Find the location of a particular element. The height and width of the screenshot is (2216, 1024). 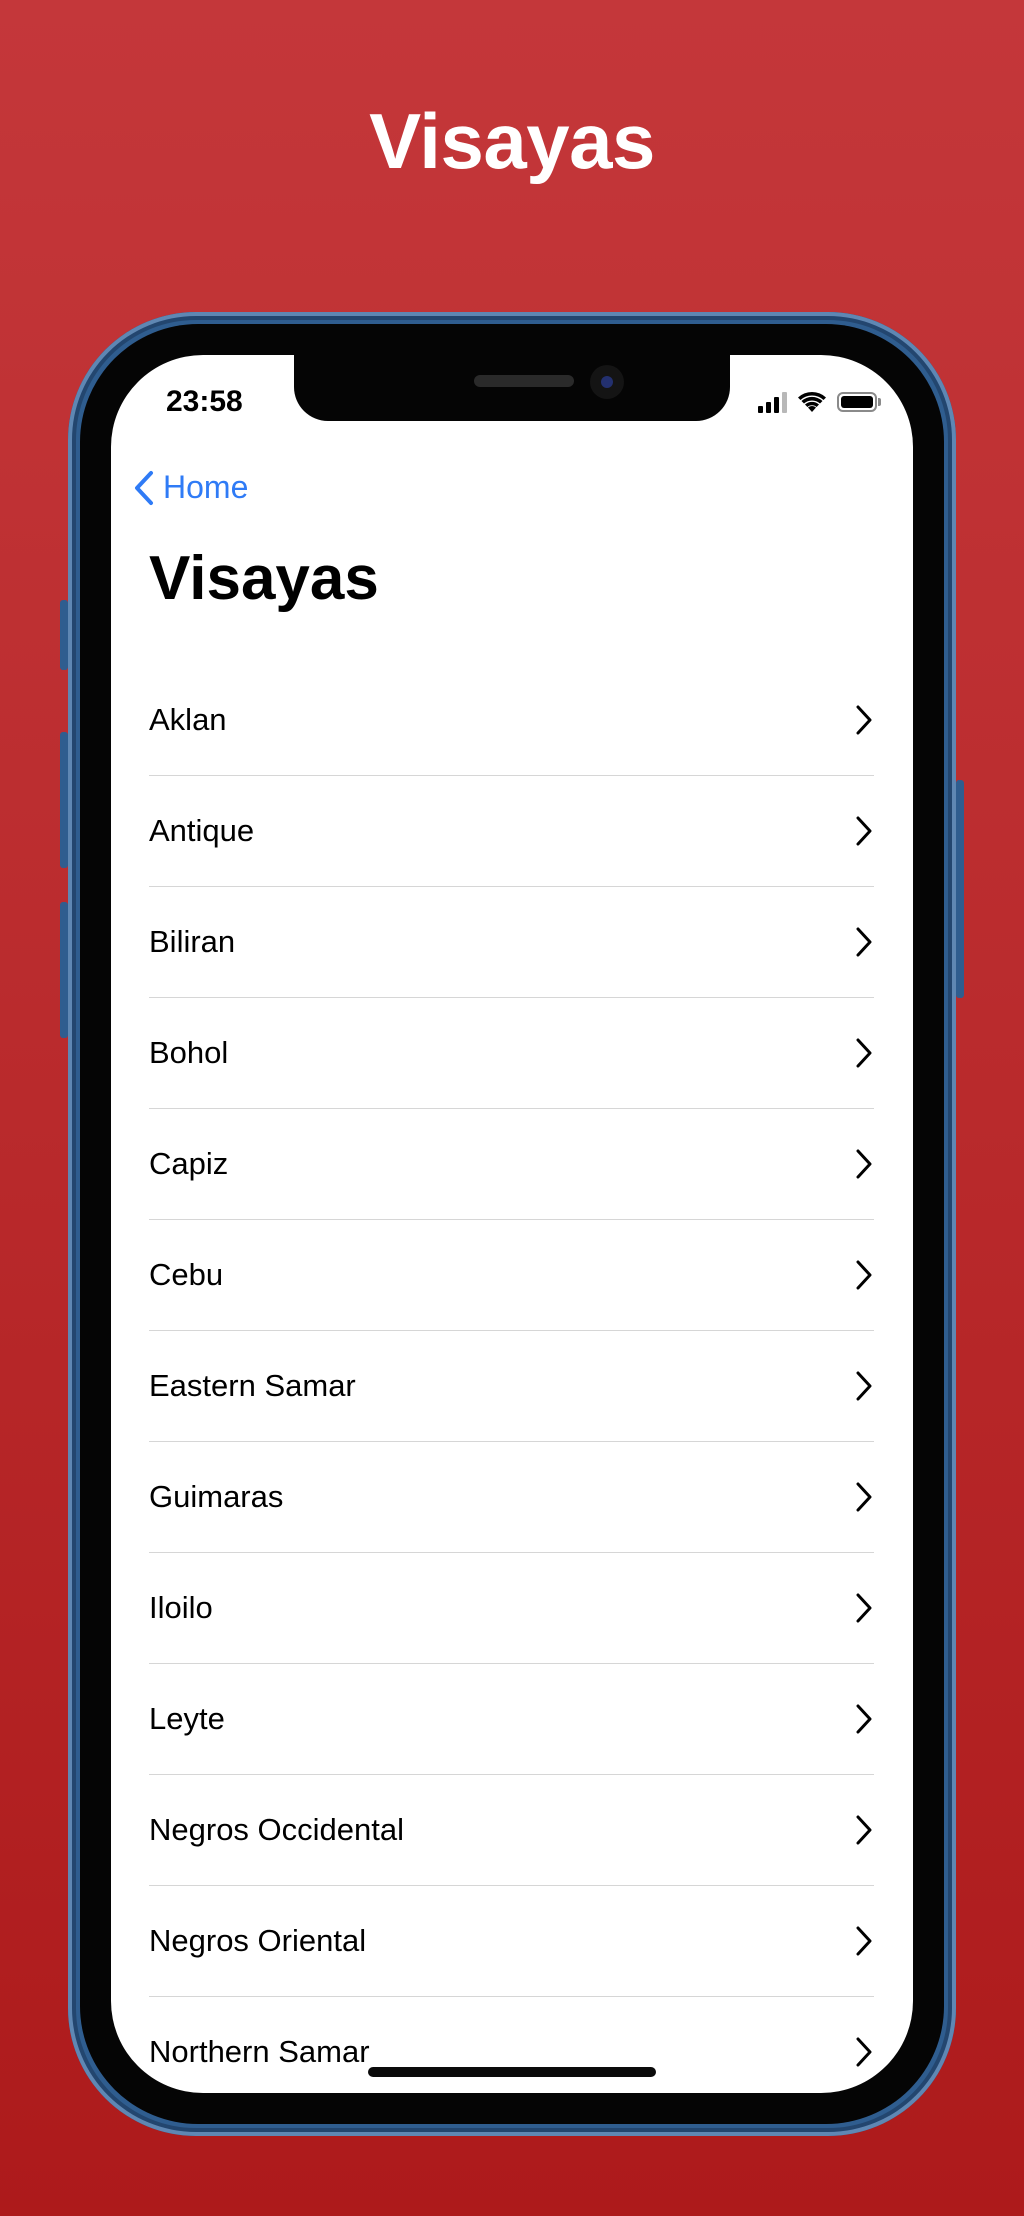

status-icons is located at coordinates (819, 402).